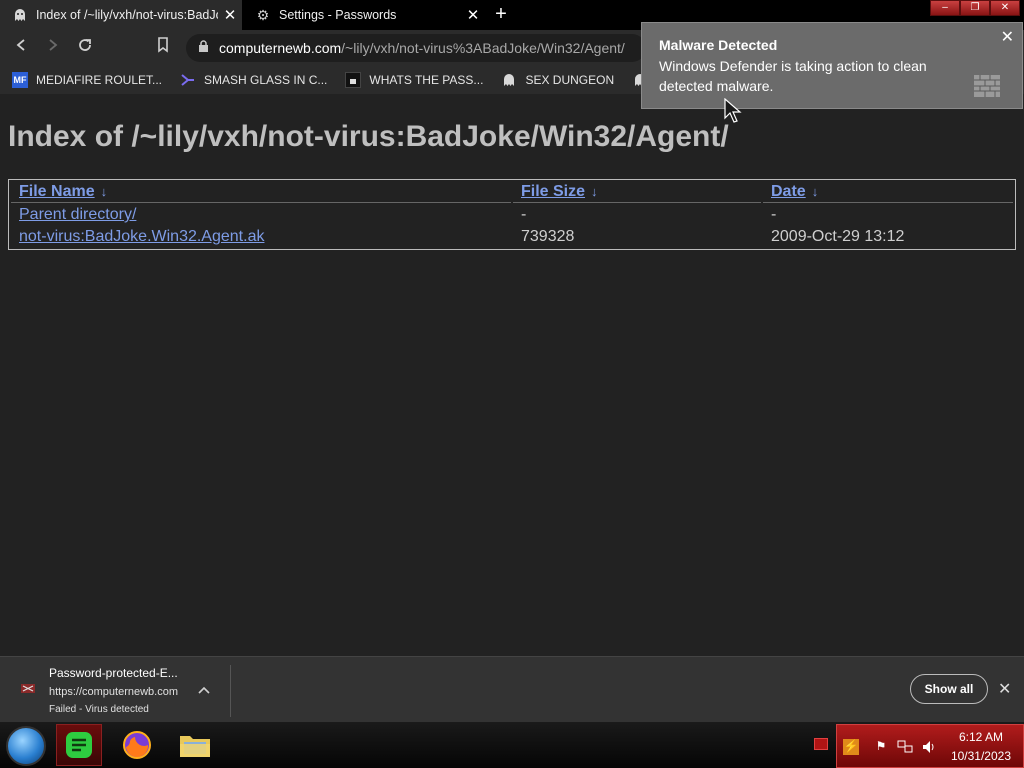 Image resolution: width=1024 pixels, height=768 pixels. What do you see at coordinates (905, 747) in the screenshot?
I see `network-icon` at bounding box center [905, 747].